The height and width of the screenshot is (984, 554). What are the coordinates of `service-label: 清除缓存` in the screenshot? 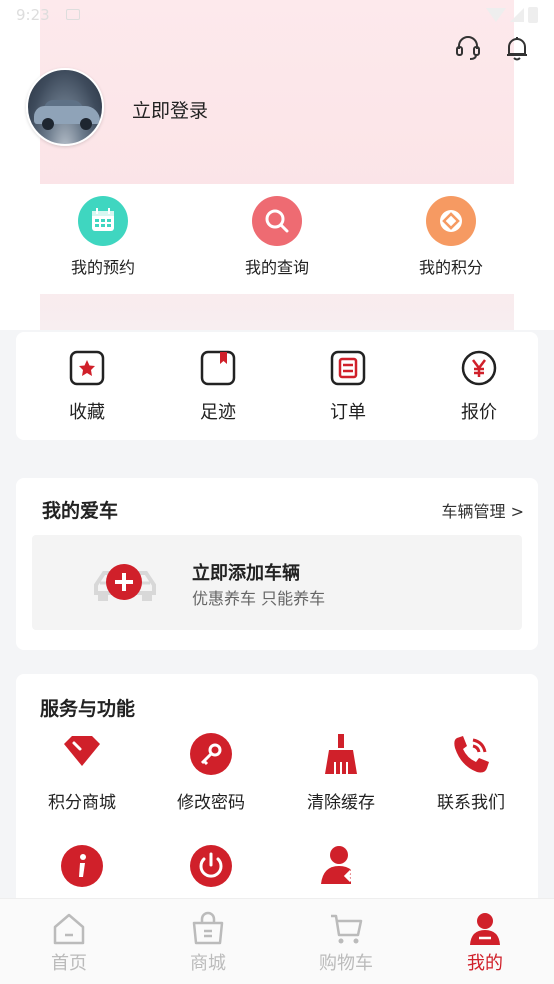 It's located at (341, 803).